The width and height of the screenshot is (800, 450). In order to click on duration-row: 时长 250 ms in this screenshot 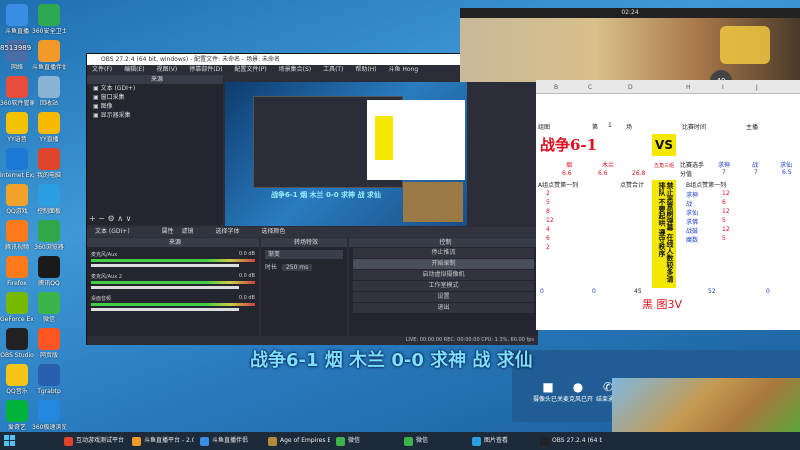, I will do `click(304, 266)`.